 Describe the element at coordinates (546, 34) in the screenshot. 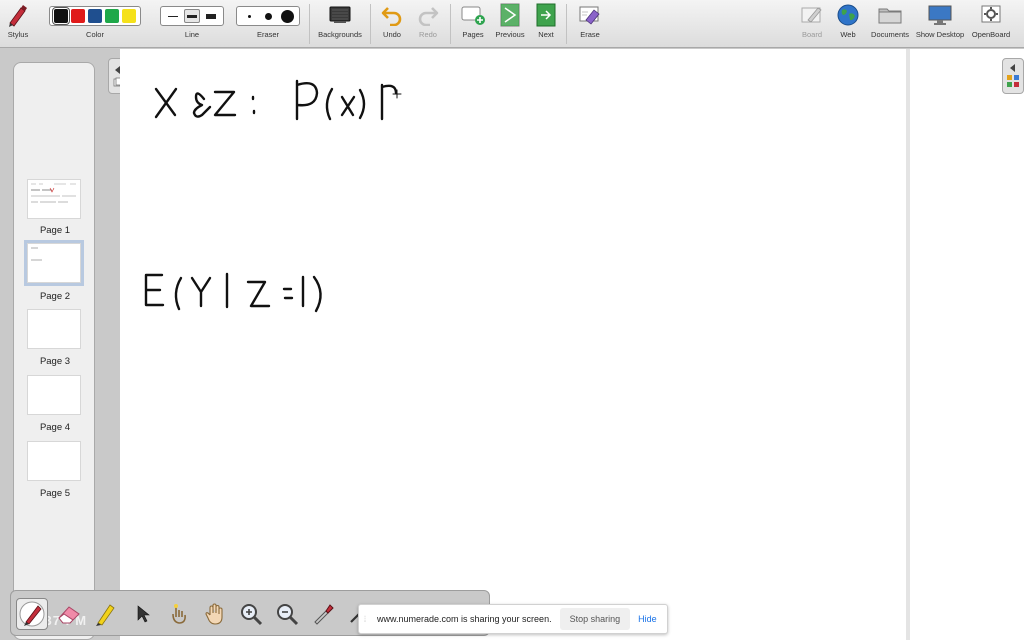

I see `next-label: Next` at that location.